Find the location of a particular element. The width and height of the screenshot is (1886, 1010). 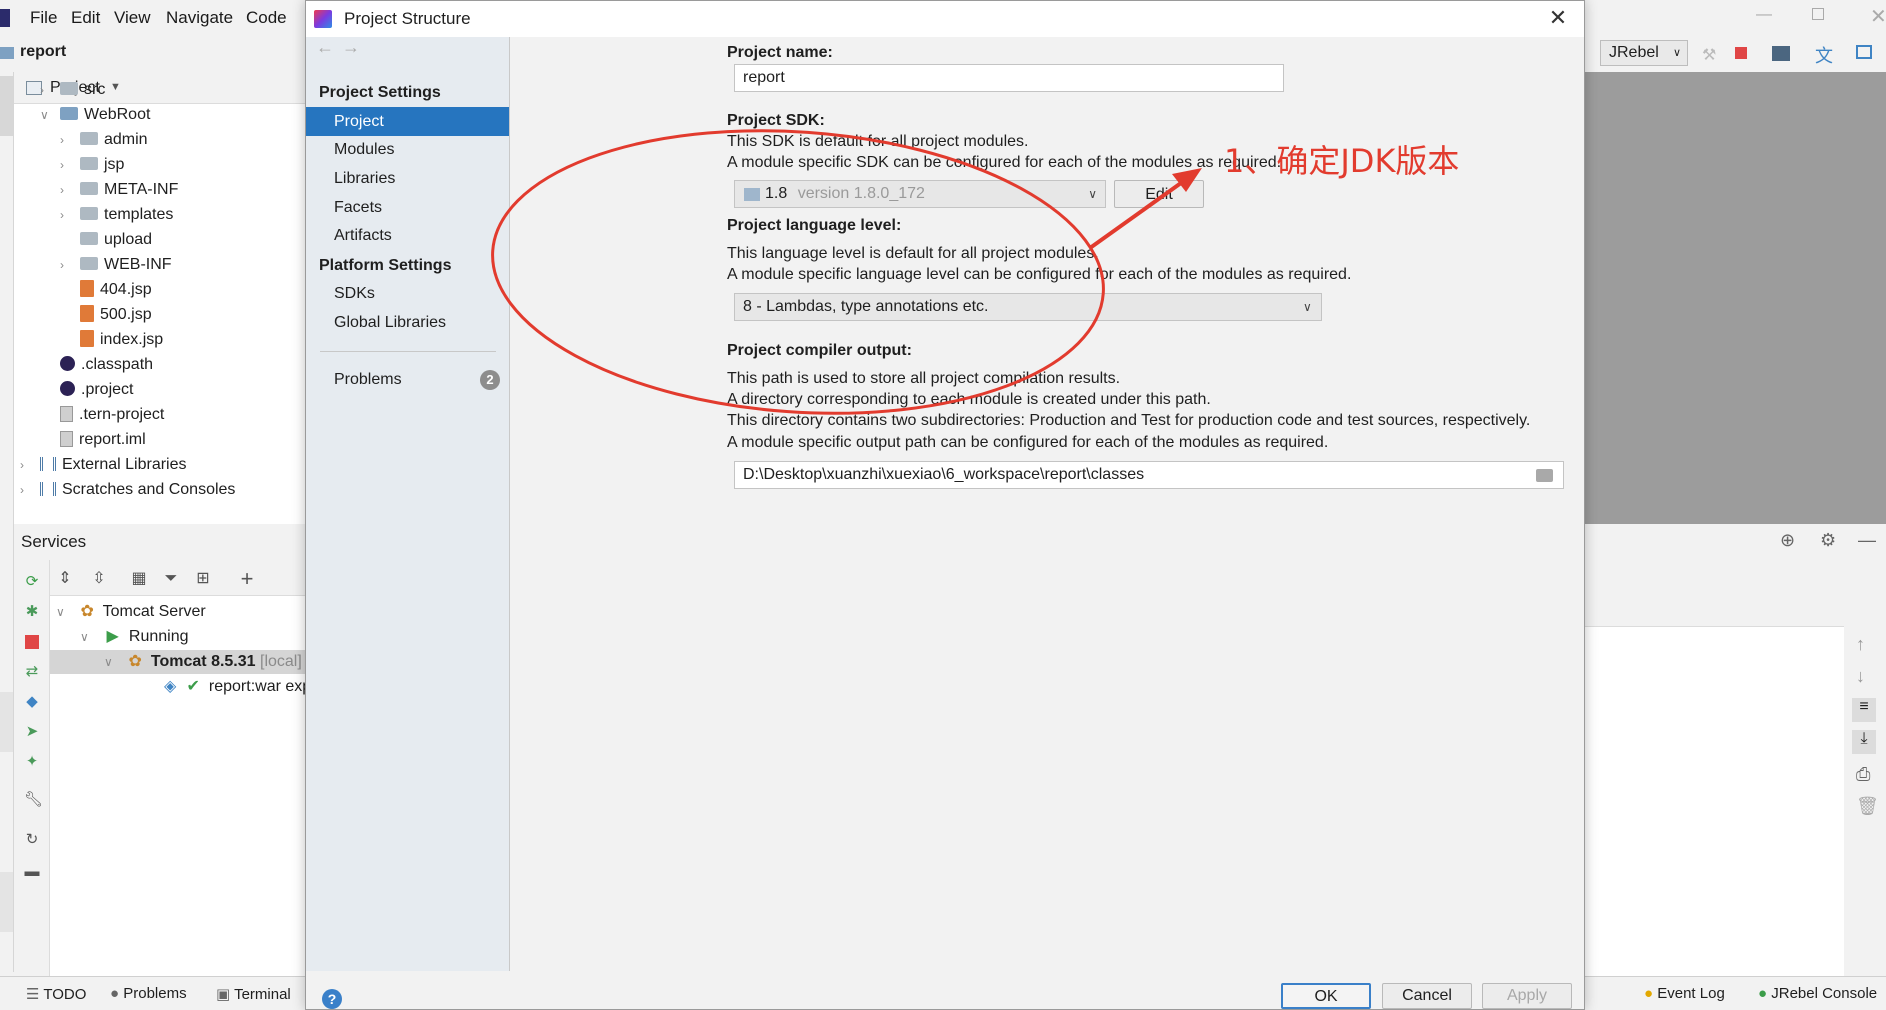

sidebar-item-modules: Modules is located at coordinates (407, 149).